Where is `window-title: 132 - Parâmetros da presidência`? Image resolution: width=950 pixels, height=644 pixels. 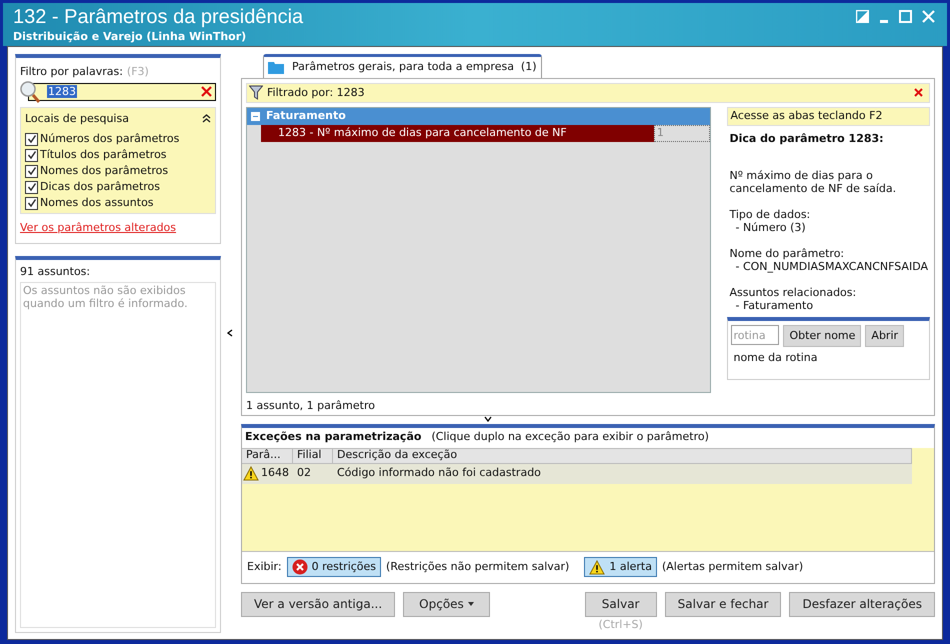 window-title: 132 - Parâmetros da presidência is located at coordinates (158, 17).